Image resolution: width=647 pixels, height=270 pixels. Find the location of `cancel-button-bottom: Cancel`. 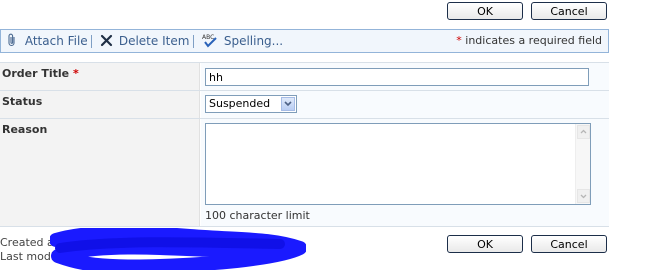

cancel-button-bottom: Cancel is located at coordinates (569, 244).